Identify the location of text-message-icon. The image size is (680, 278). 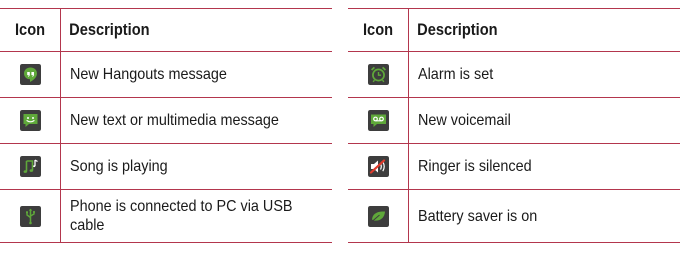
(30, 120).